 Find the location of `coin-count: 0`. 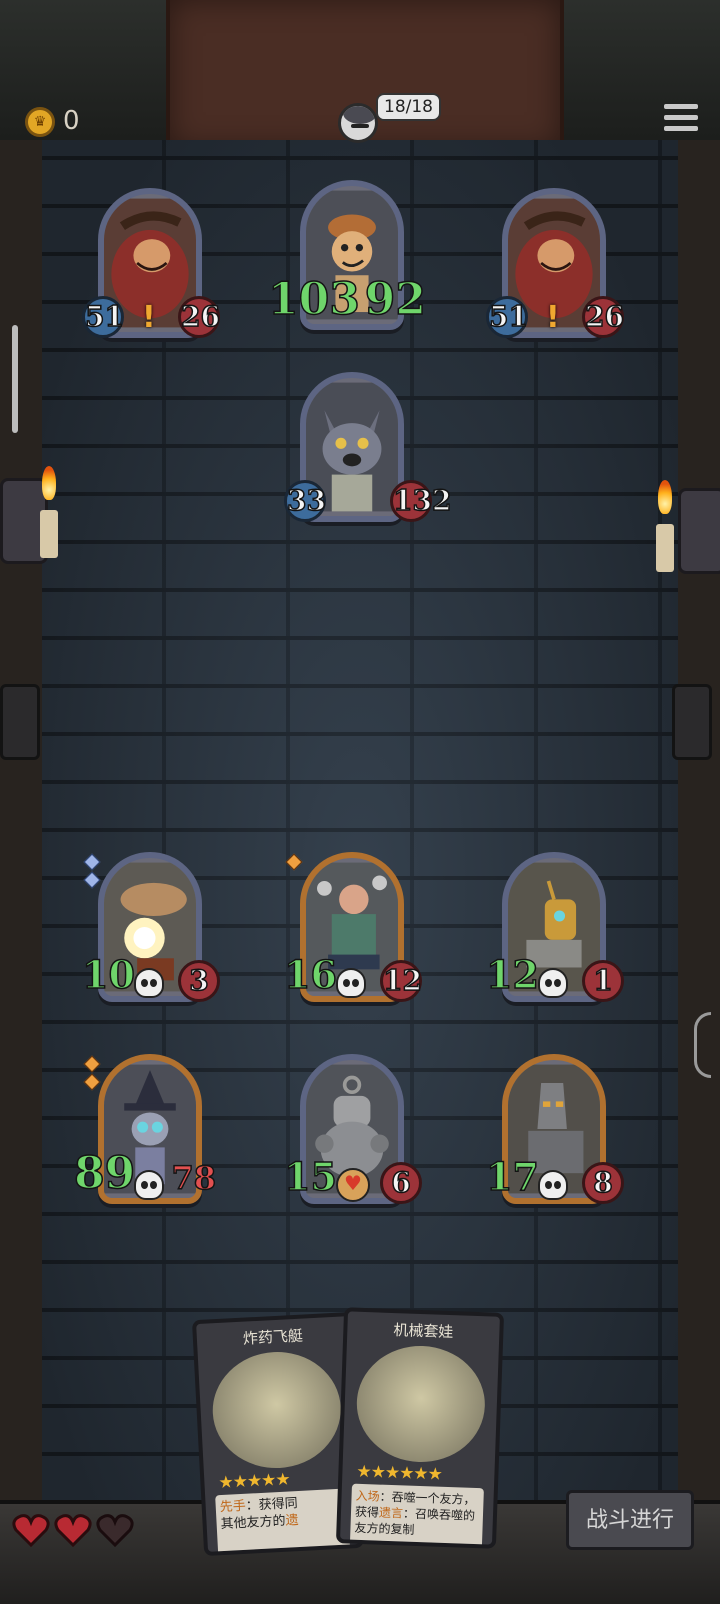

coin-count: 0 is located at coordinates (71, 121).